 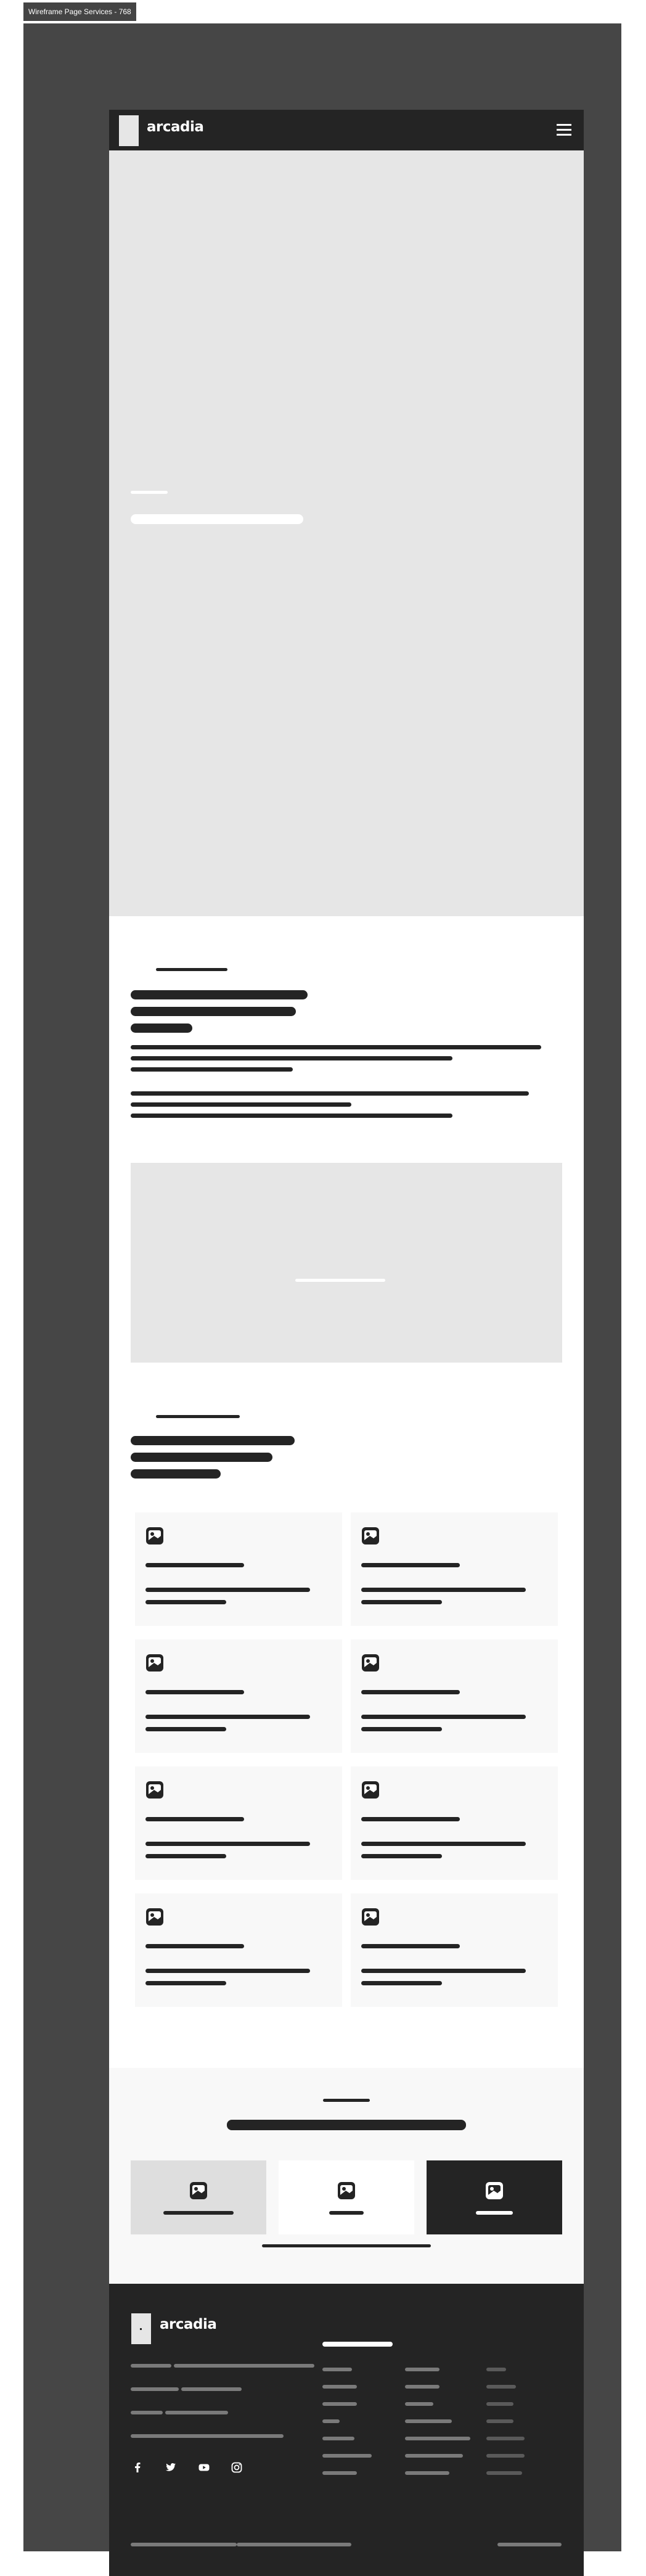 I want to click on youtube-icon, so click(x=204, y=2468).